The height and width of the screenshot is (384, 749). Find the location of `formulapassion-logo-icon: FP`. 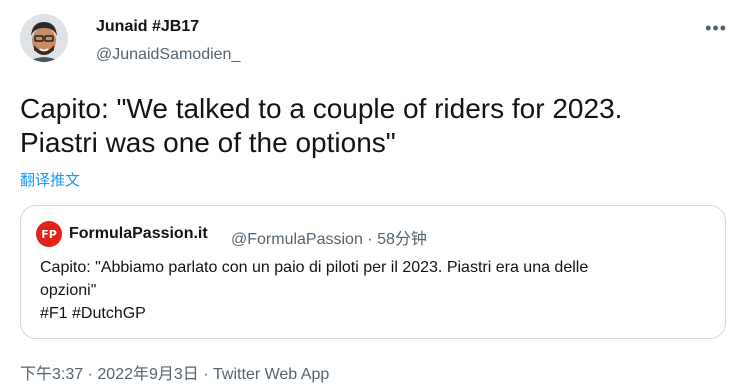

formulapassion-logo-icon: FP is located at coordinates (49, 234).